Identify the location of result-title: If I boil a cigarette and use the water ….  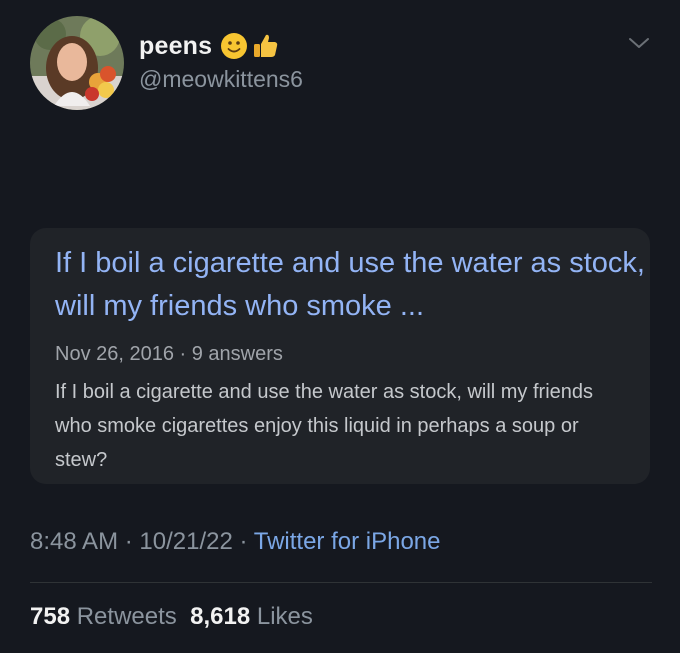
(350, 285).